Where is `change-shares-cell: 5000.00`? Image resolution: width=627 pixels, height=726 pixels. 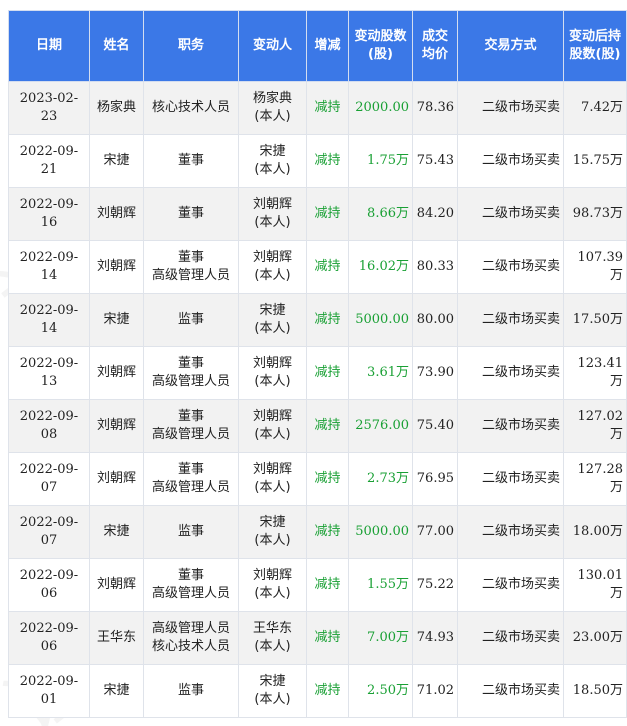
change-shares-cell: 5000.00 is located at coordinates (380, 532).